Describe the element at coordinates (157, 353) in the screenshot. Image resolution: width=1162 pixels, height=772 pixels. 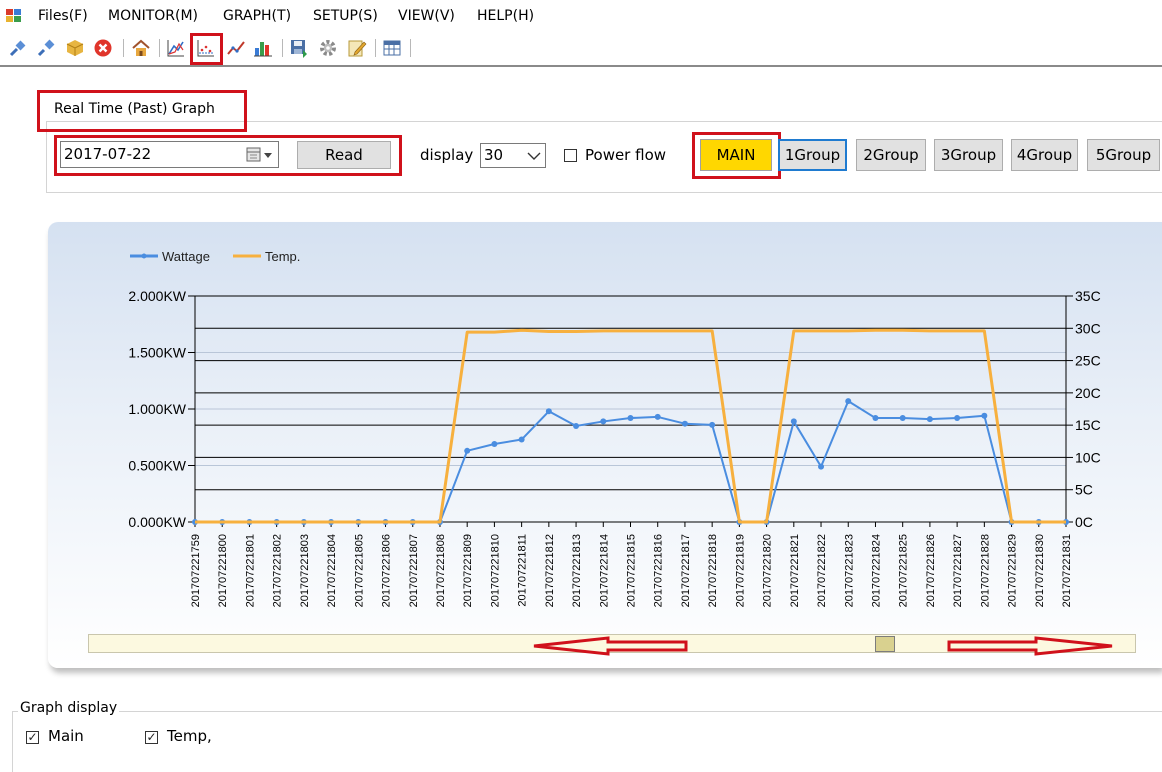
I see `y-left-tick-label: 1.500KW` at that location.